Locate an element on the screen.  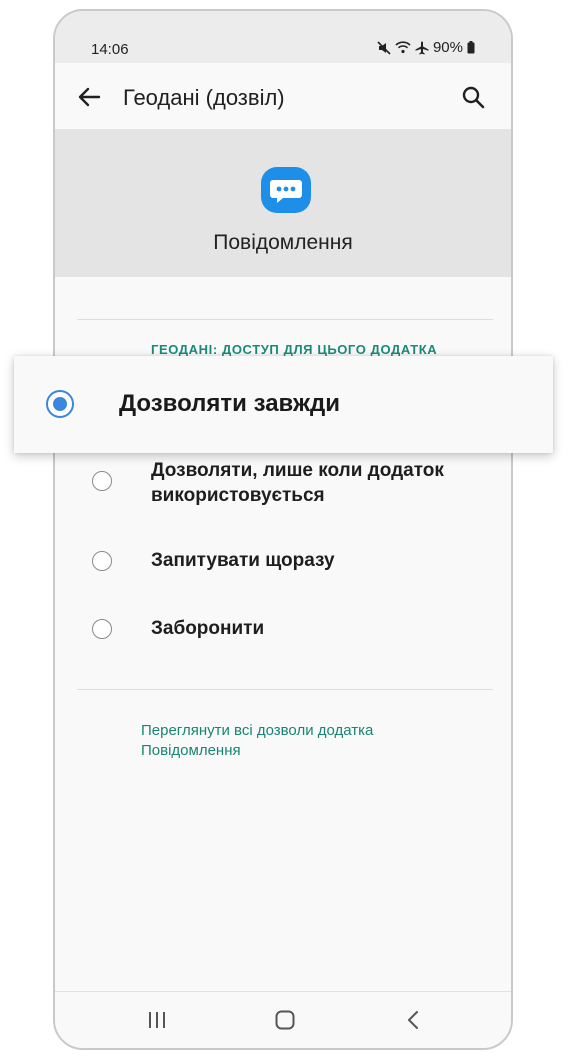
app-bar: Геодані (дозвіл) is located at coordinates (283, 96).